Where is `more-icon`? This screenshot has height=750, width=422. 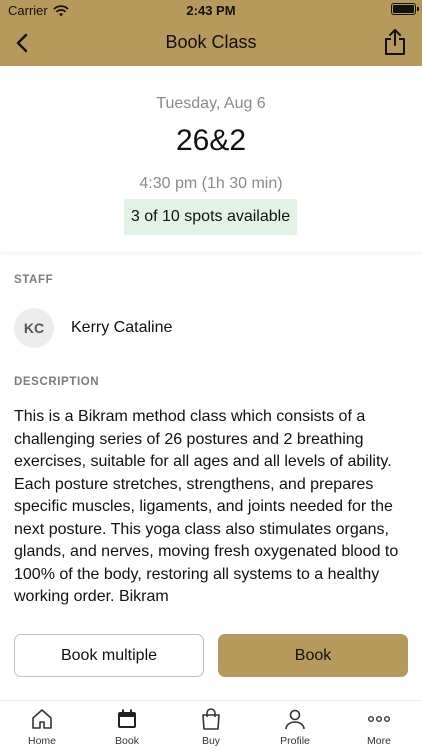 more-icon is located at coordinates (379, 718).